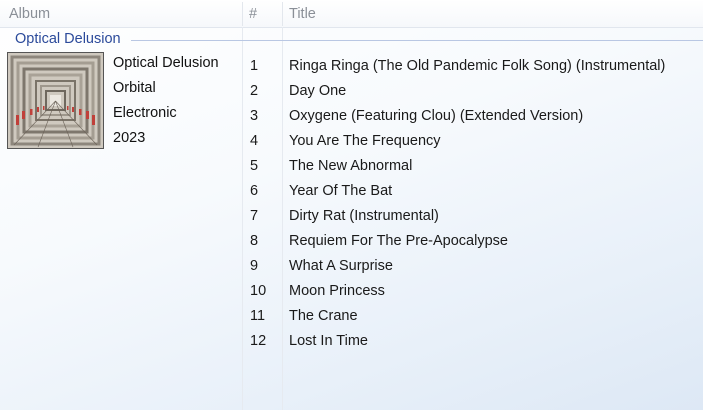 Image resolution: width=703 pixels, height=410 pixels. I want to click on track-row: 8 Requiem For The Pre-Apocalypse, so click(351, 241).